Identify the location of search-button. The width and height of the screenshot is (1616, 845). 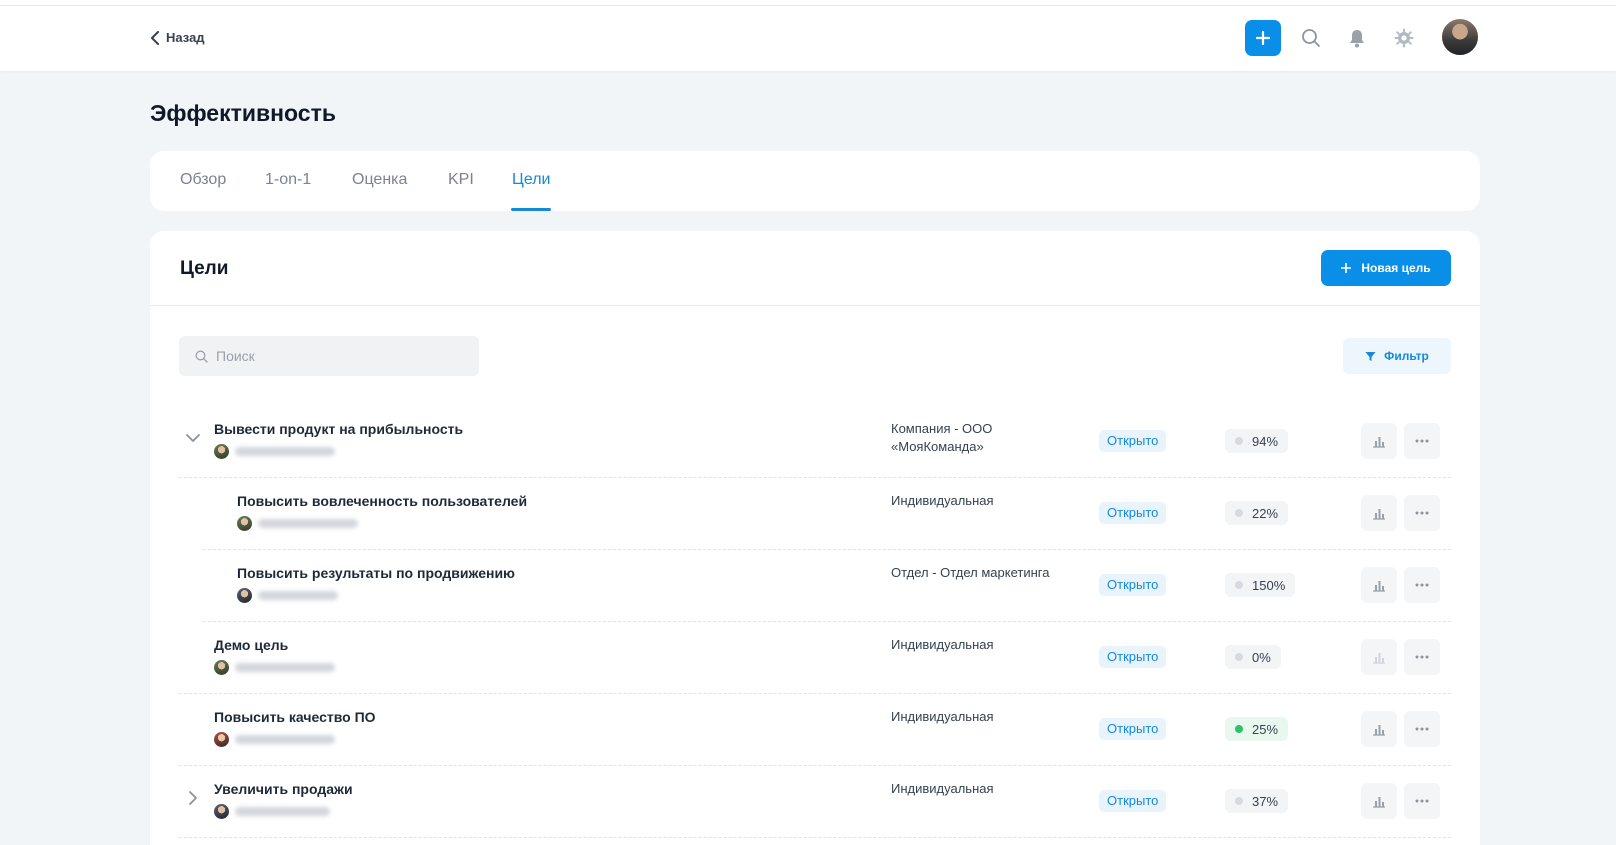
(1311, 38).